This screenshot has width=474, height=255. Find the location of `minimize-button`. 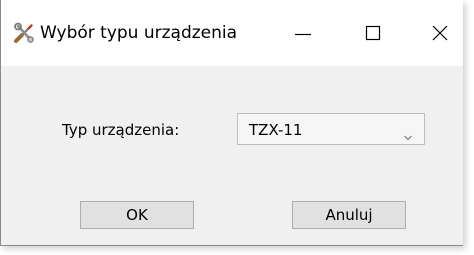

minimize-button is located at coordinates (304, 34).